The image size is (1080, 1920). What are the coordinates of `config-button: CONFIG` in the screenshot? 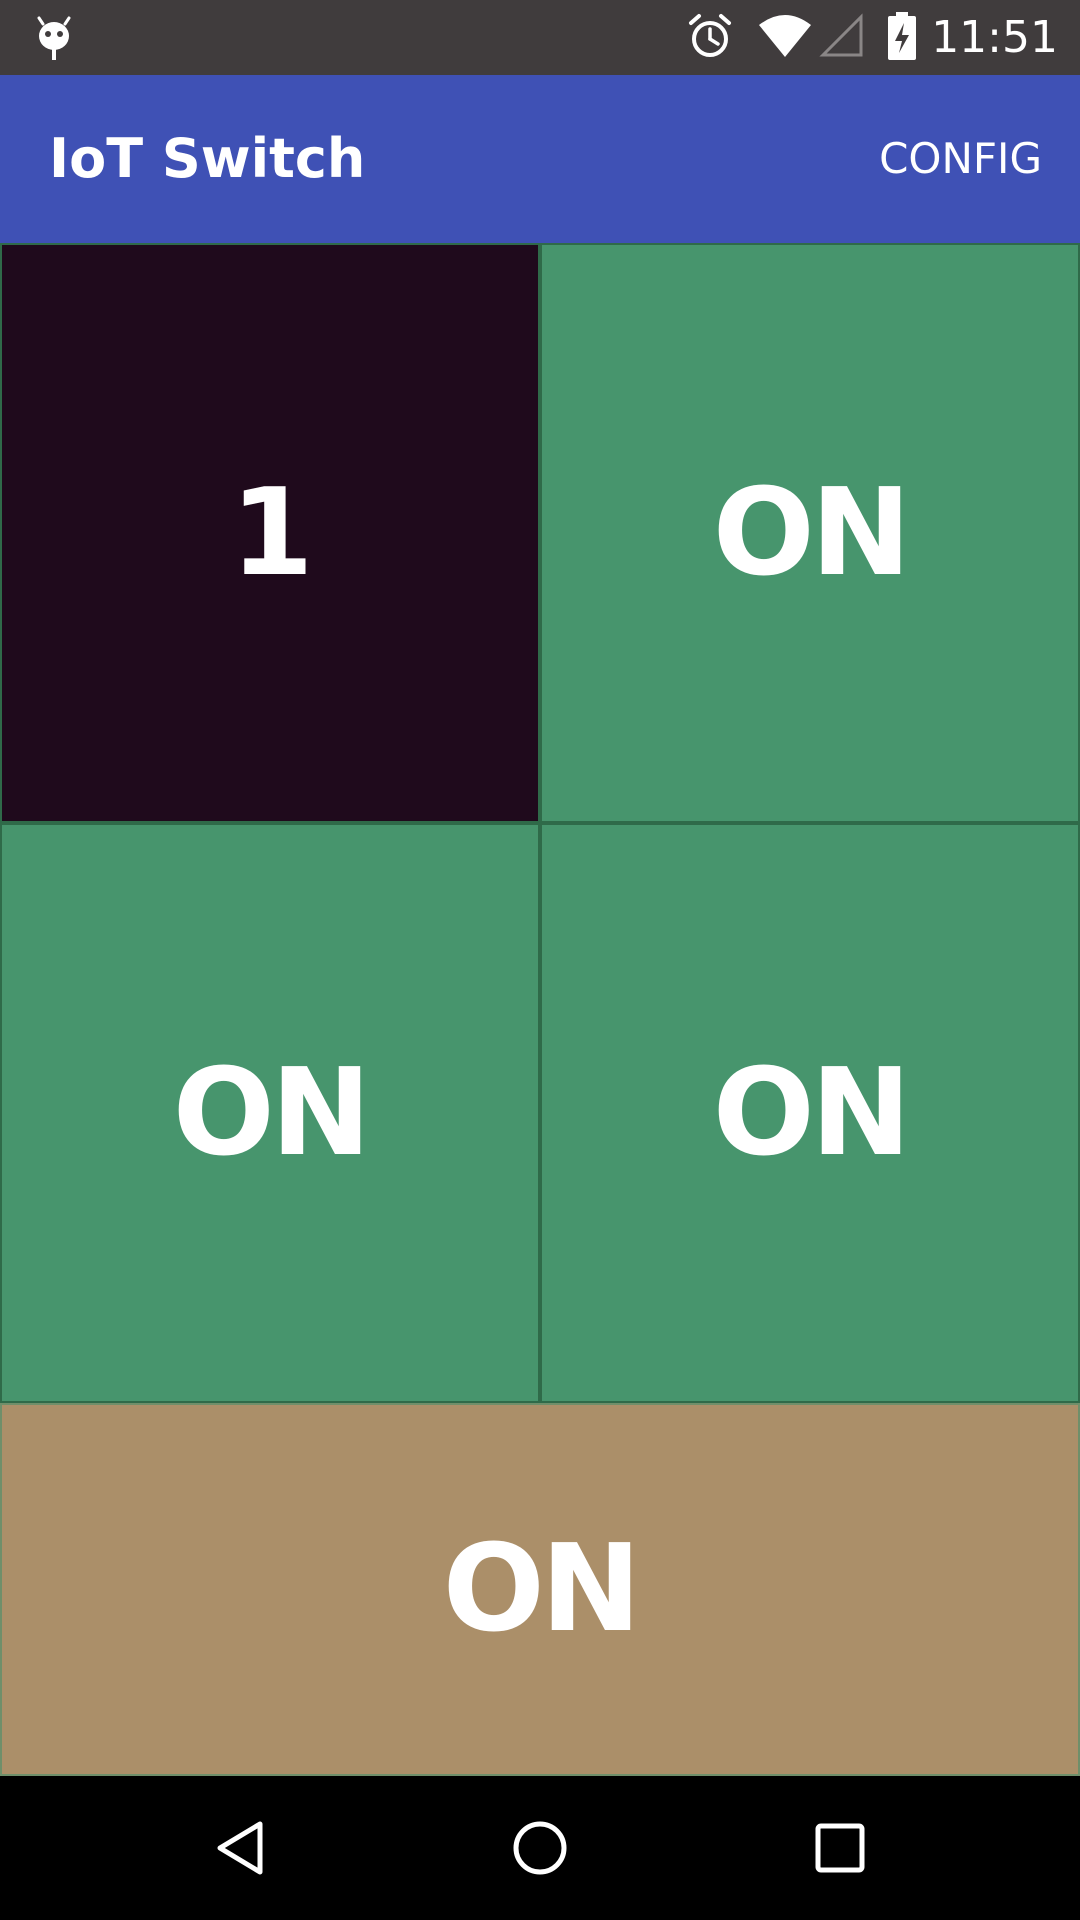 It's located at (960, 159).